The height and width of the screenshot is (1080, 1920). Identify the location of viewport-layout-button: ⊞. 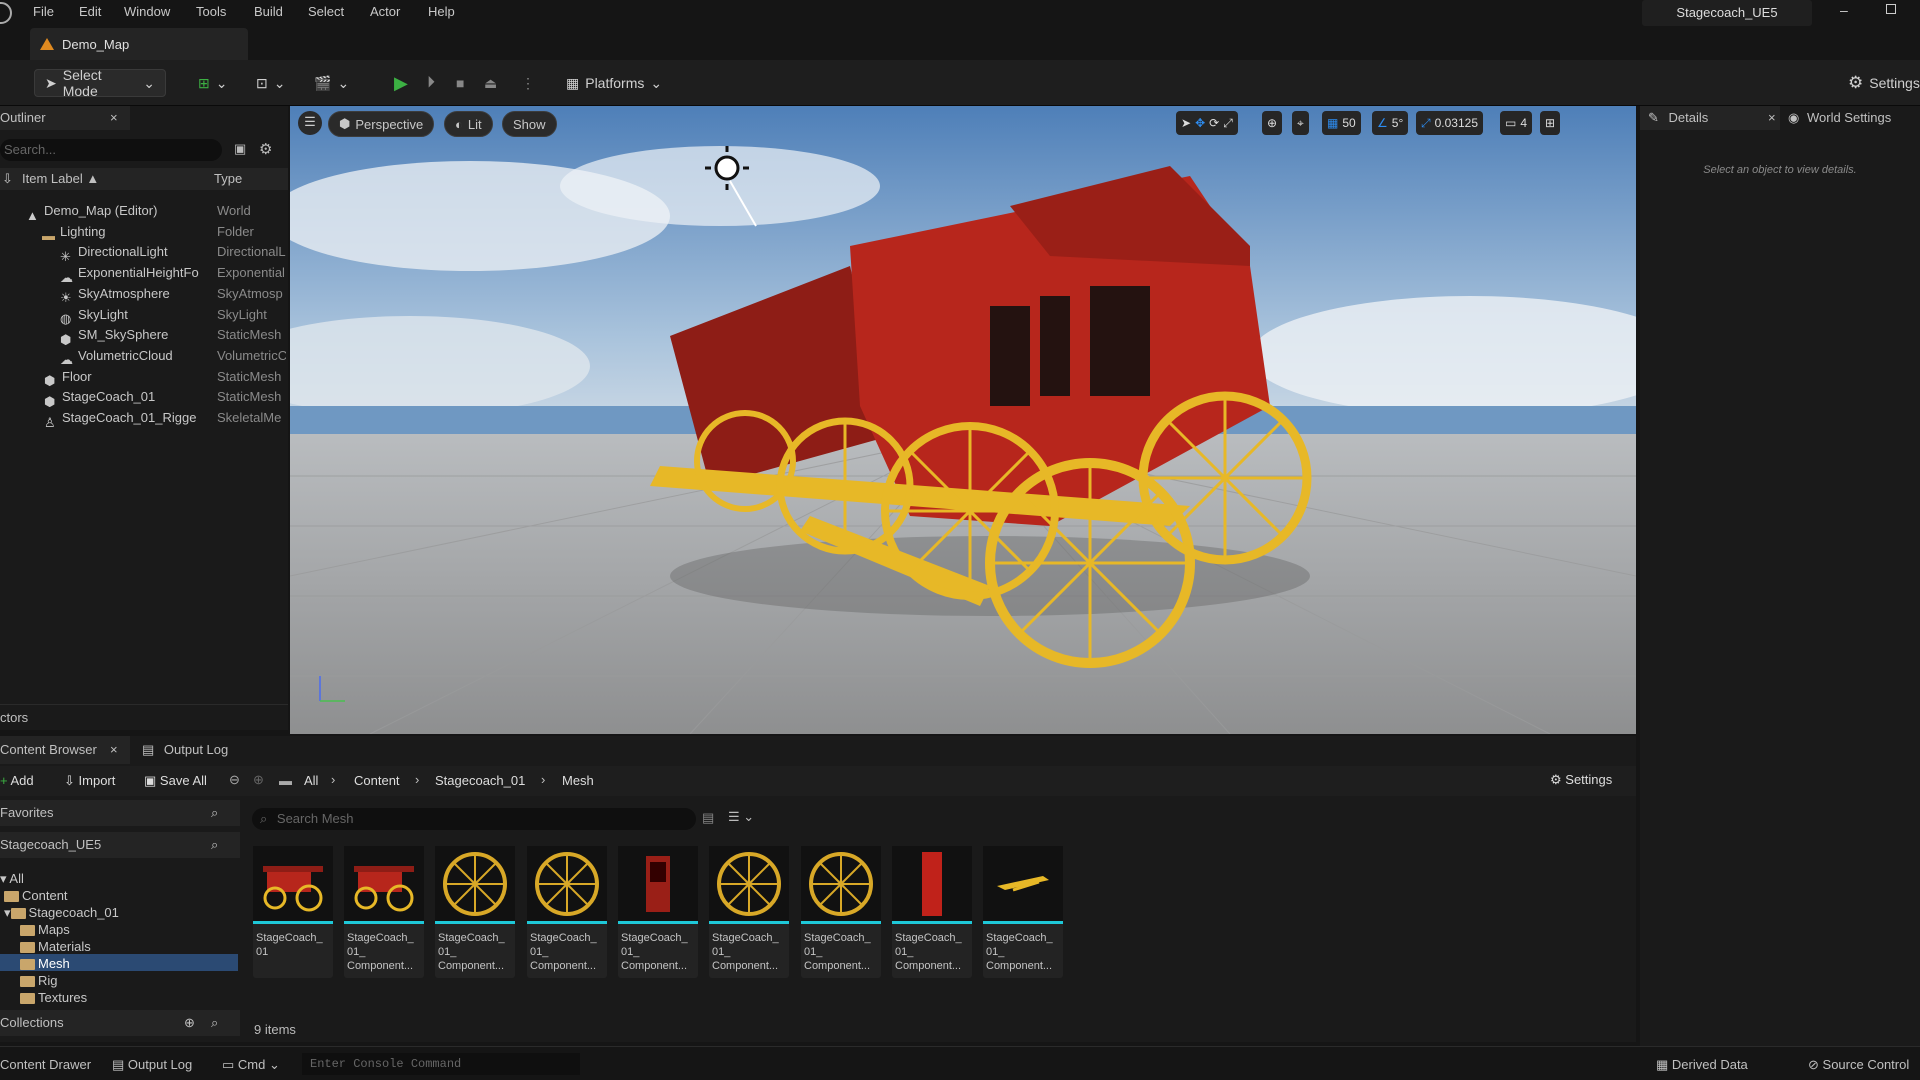
(1550, 123).